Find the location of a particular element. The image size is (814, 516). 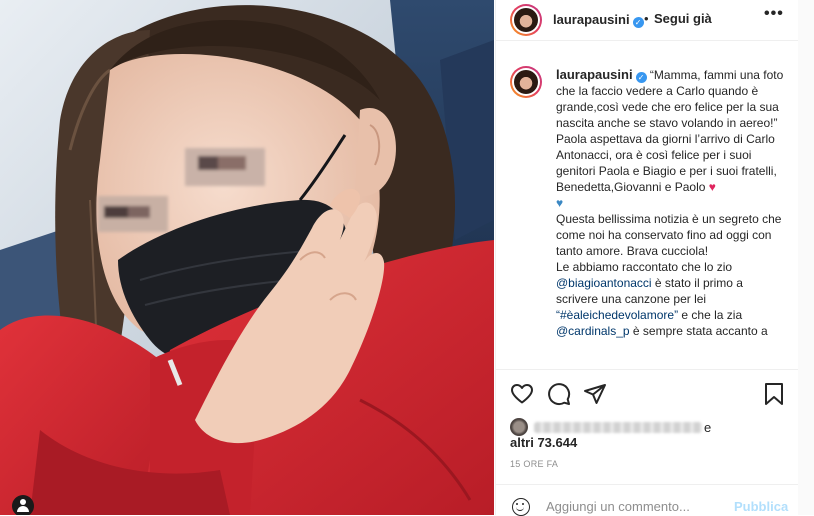

caption-username: laurapausini is located at coordinates (594, 74).